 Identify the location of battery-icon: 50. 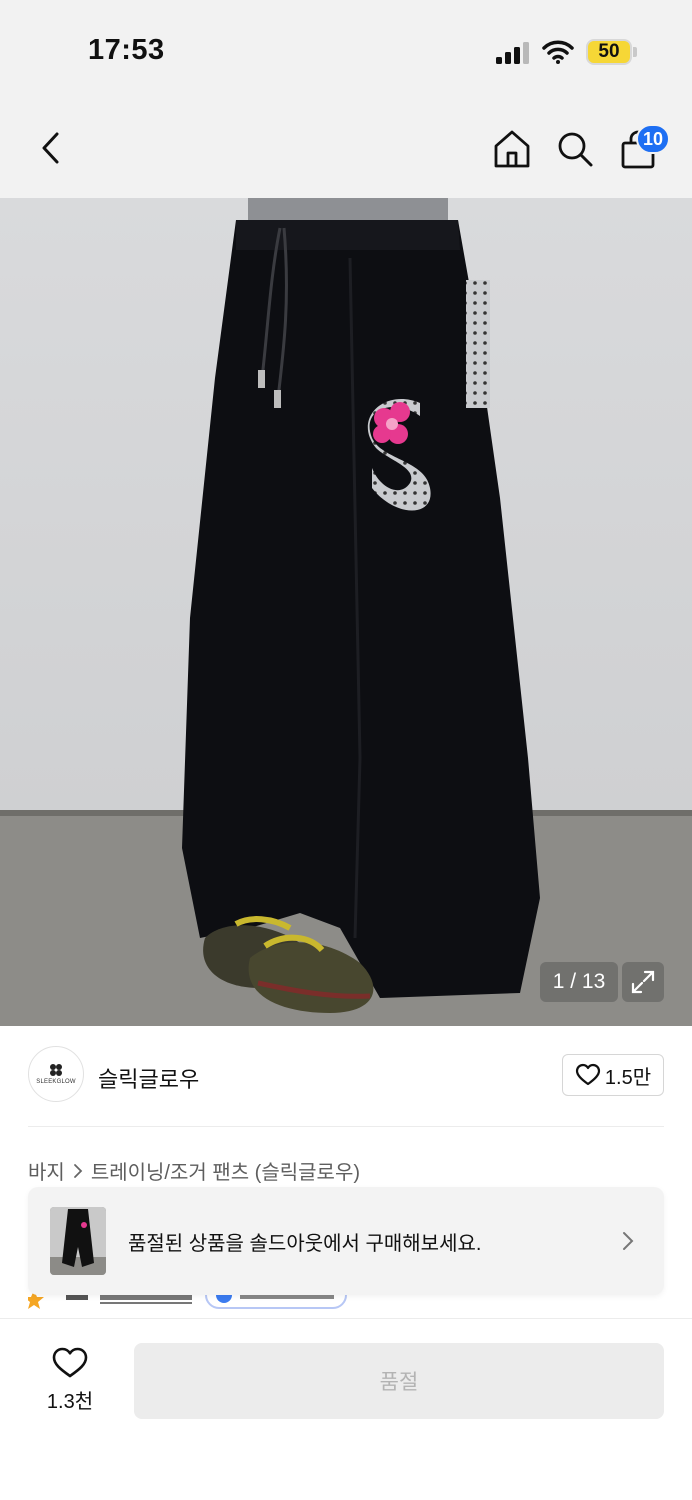
(609, 52).